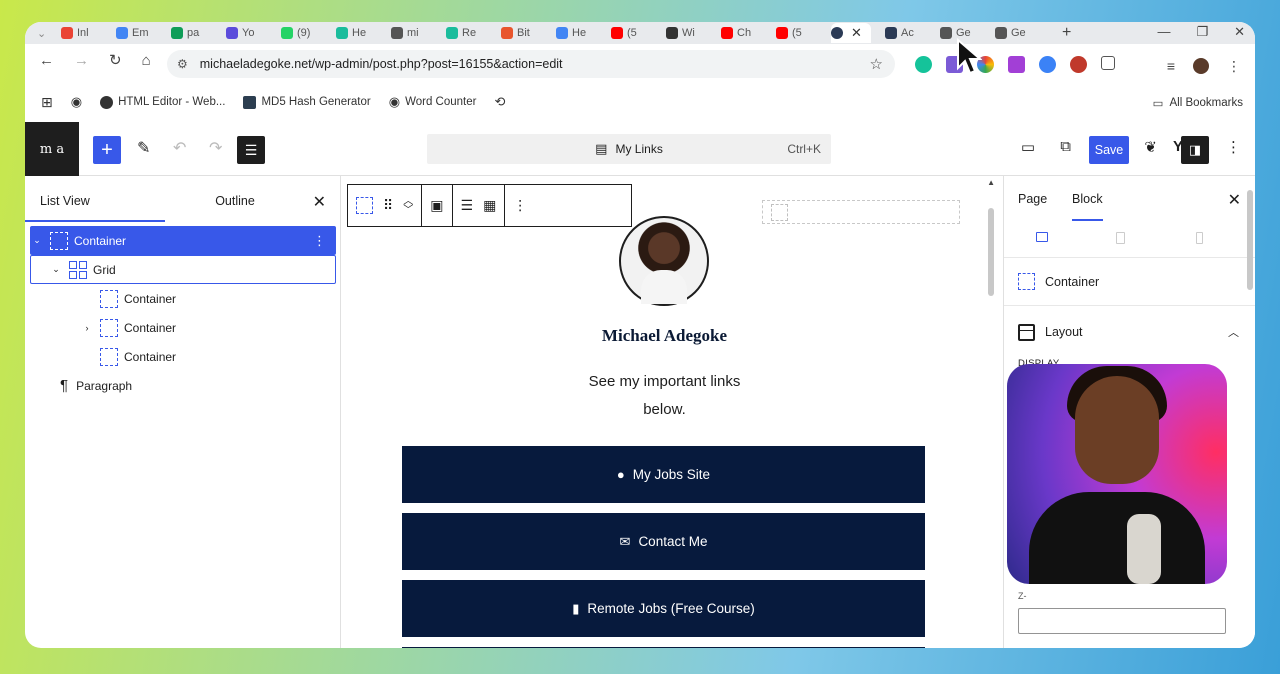 The image size is (1280, 674). I want to click on blue-extension-icon, so click(1047, 64).